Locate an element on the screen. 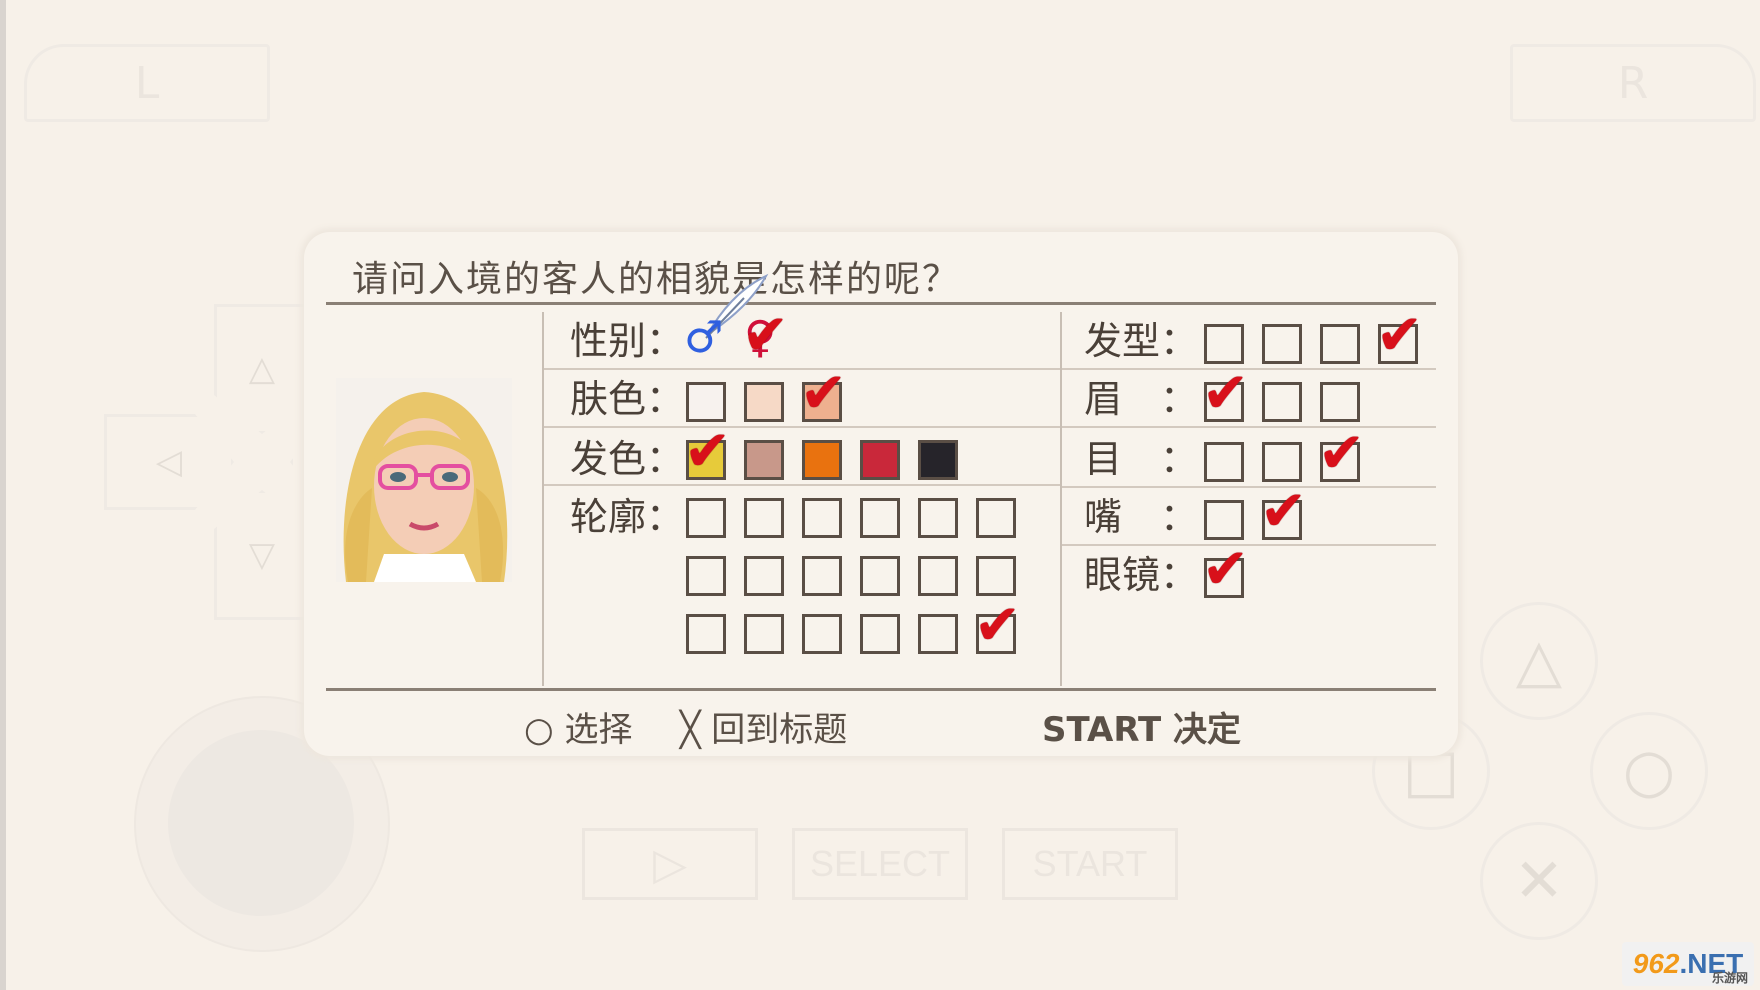  fast-forward-button: ▷ is located at coordinates (670, 864).